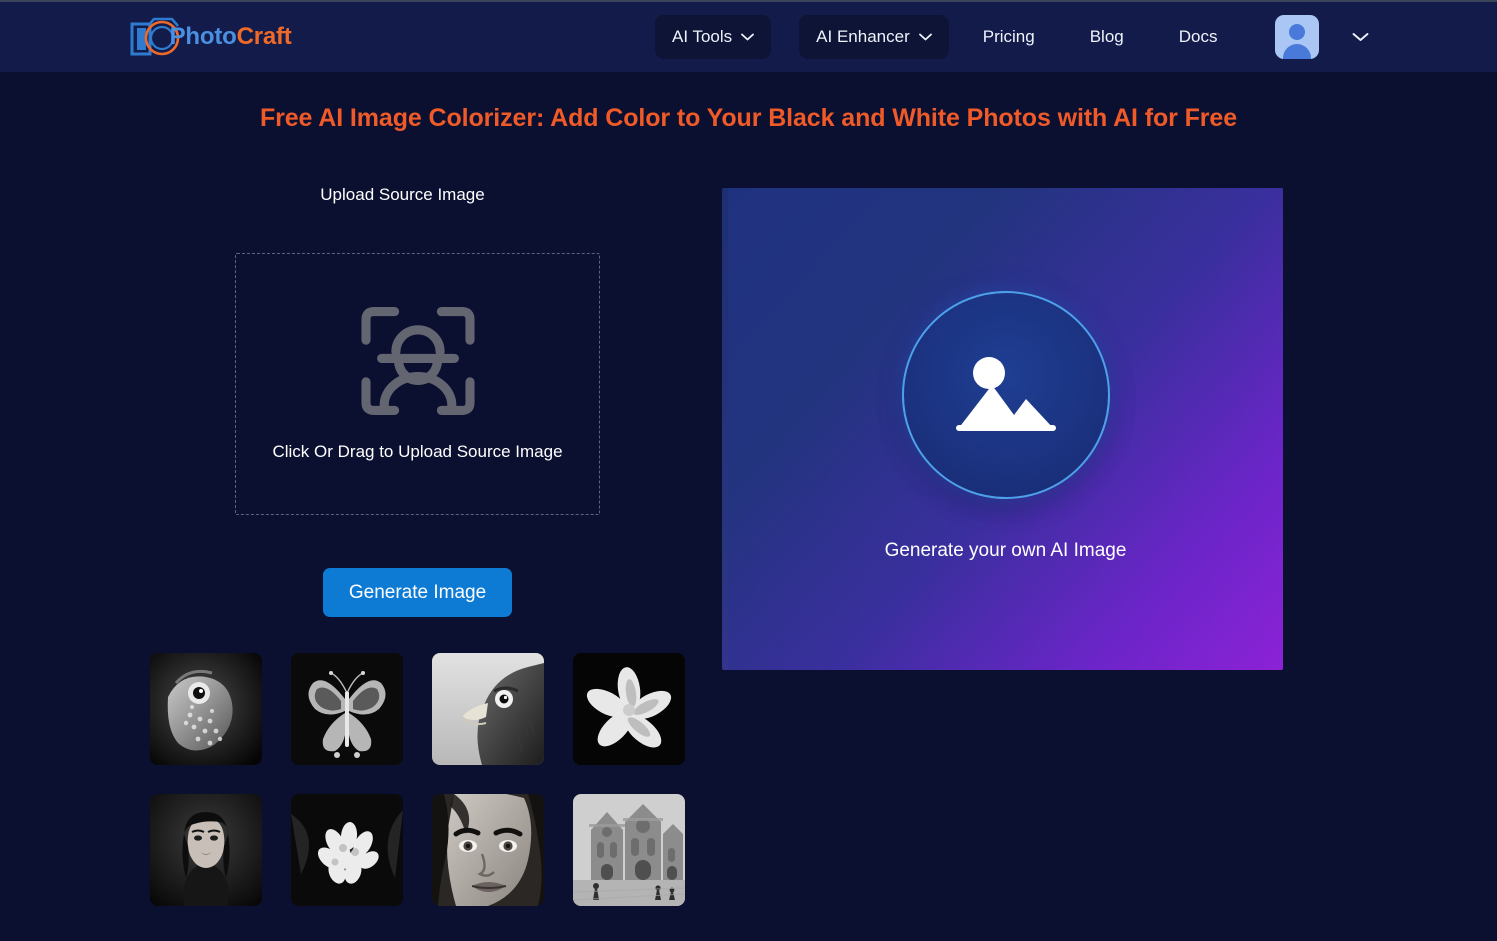  I want to click on flower-thumbnail, so click(629, 709).